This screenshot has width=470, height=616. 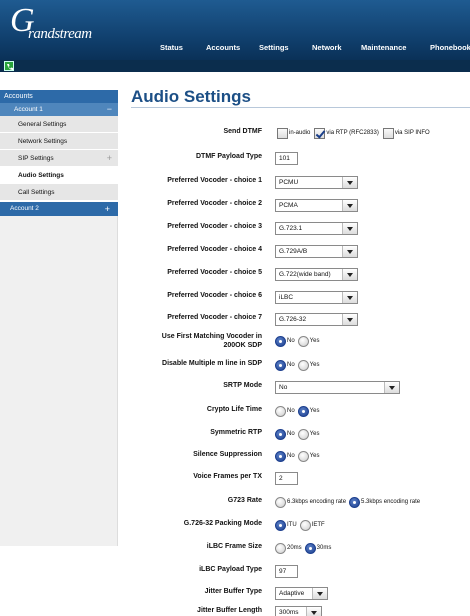 What do you see at coordinates (236, 432) in the screenshot?
I see `field-label: Symmetric RTP` at bounding box center [236, 432].